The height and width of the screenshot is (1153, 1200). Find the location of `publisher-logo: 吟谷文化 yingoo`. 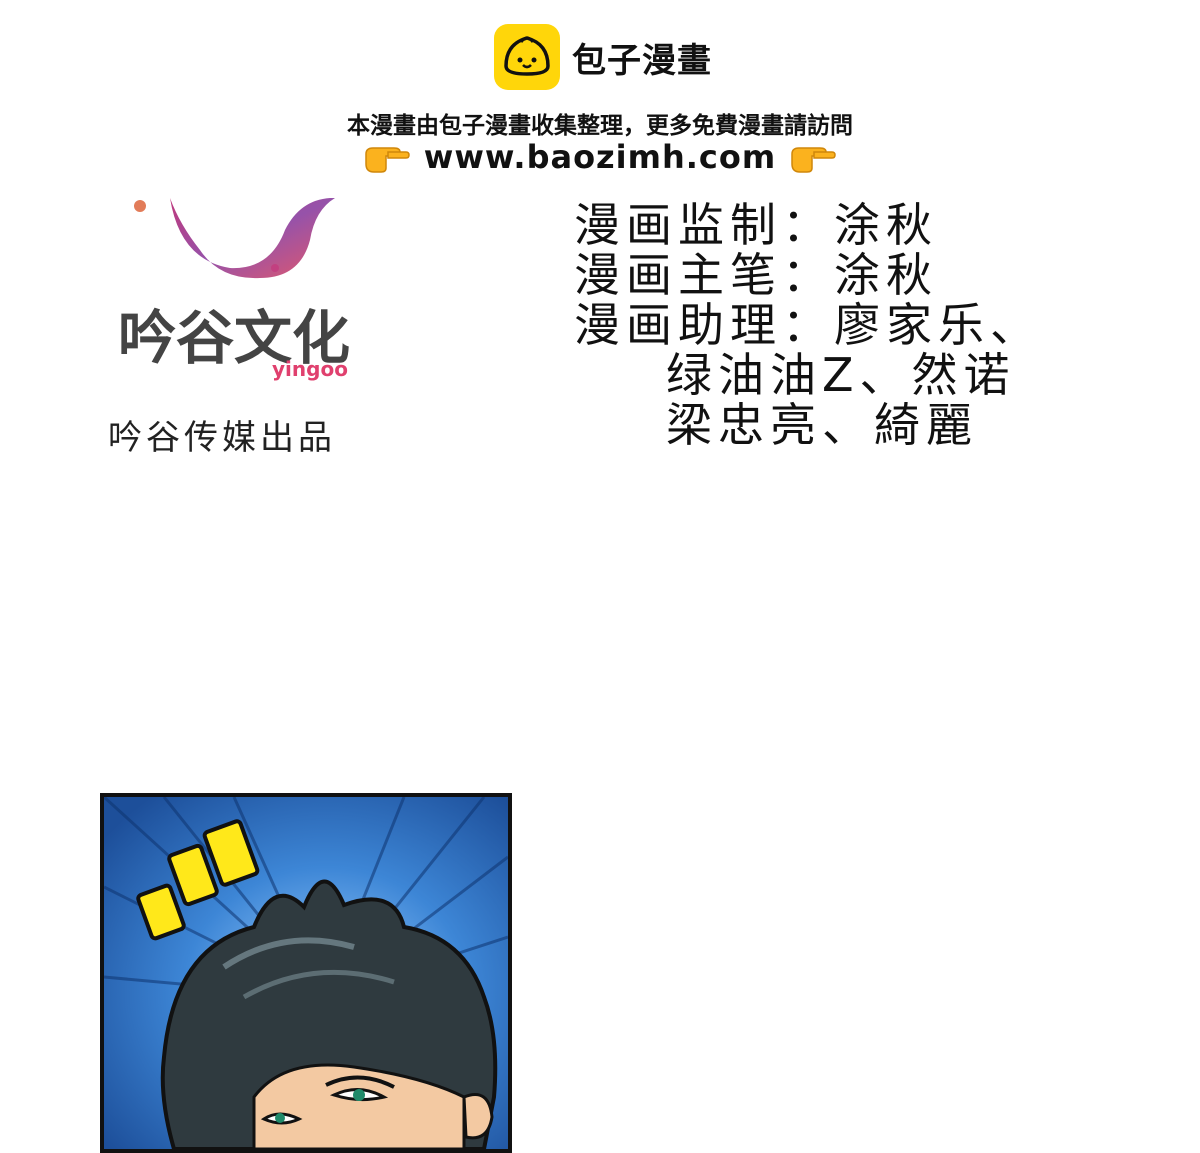

publisher-logo: 吟谷文化 yingoo is located at coordinates (234, 289).